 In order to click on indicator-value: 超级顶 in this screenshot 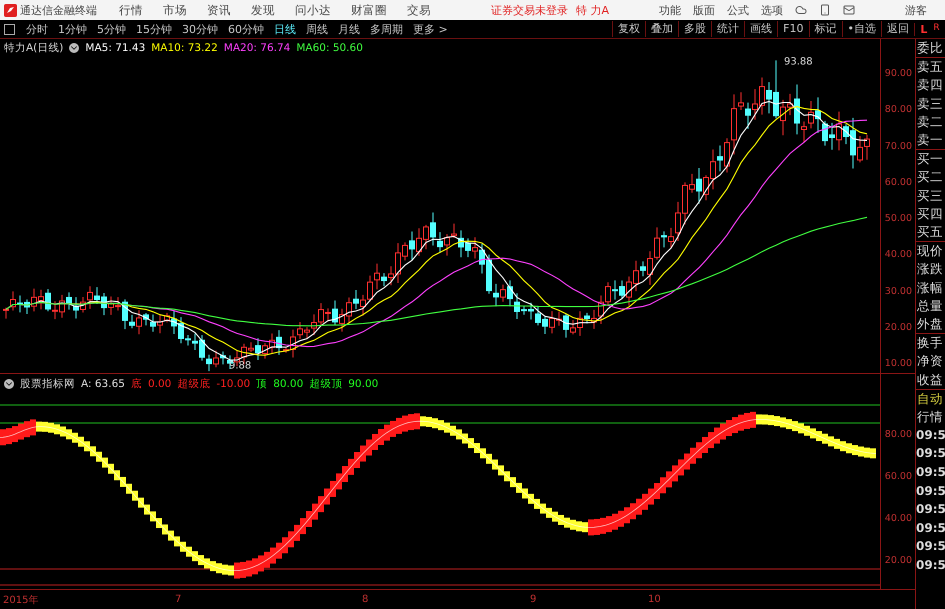, I will do `click(325, 384)`.